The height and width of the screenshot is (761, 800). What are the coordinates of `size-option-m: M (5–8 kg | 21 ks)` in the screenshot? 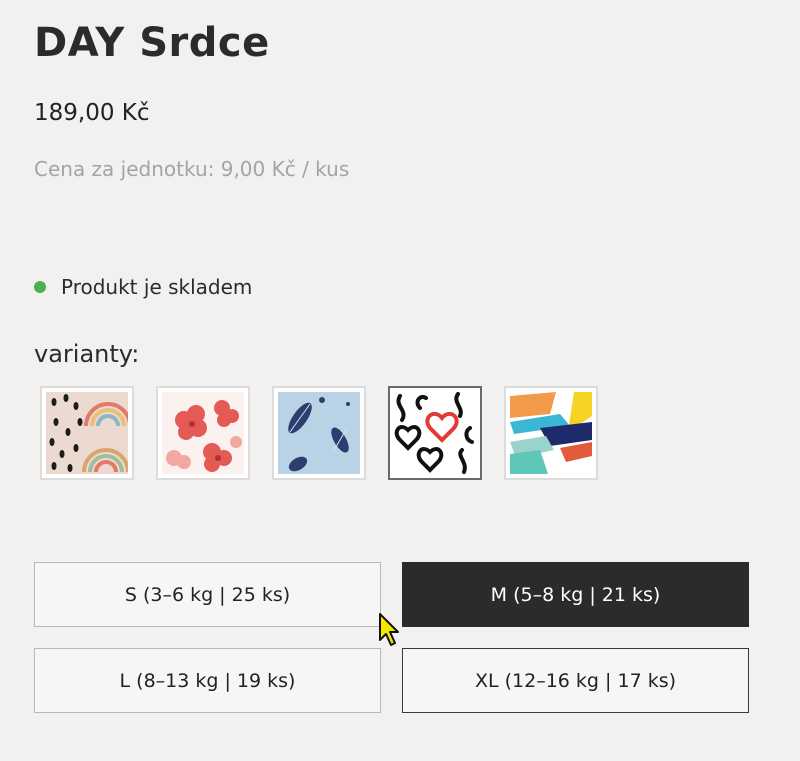 It's located at (575, 594).